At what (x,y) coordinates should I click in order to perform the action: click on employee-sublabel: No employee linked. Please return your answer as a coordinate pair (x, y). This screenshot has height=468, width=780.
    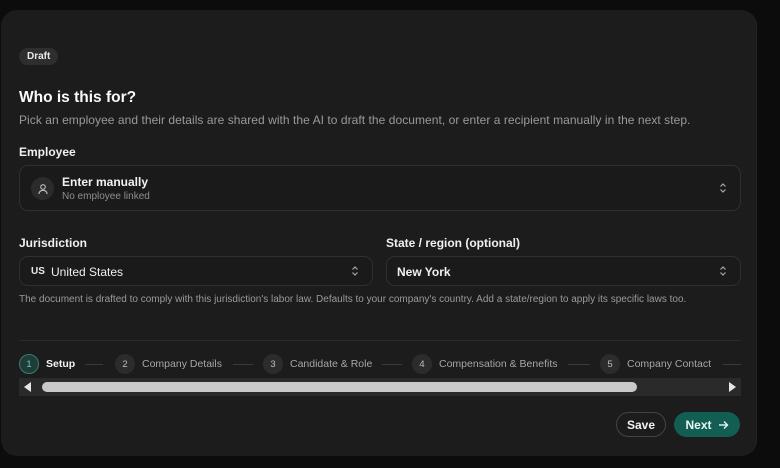
    Looking at the image, I should click on (106, 196).